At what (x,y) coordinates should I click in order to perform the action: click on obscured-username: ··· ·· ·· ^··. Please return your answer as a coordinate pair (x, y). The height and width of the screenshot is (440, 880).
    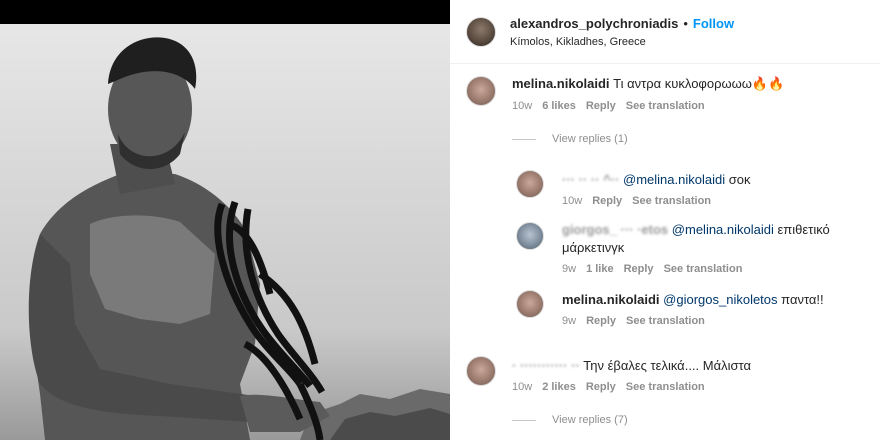
    Looking at the image, I should click on (590, 179).